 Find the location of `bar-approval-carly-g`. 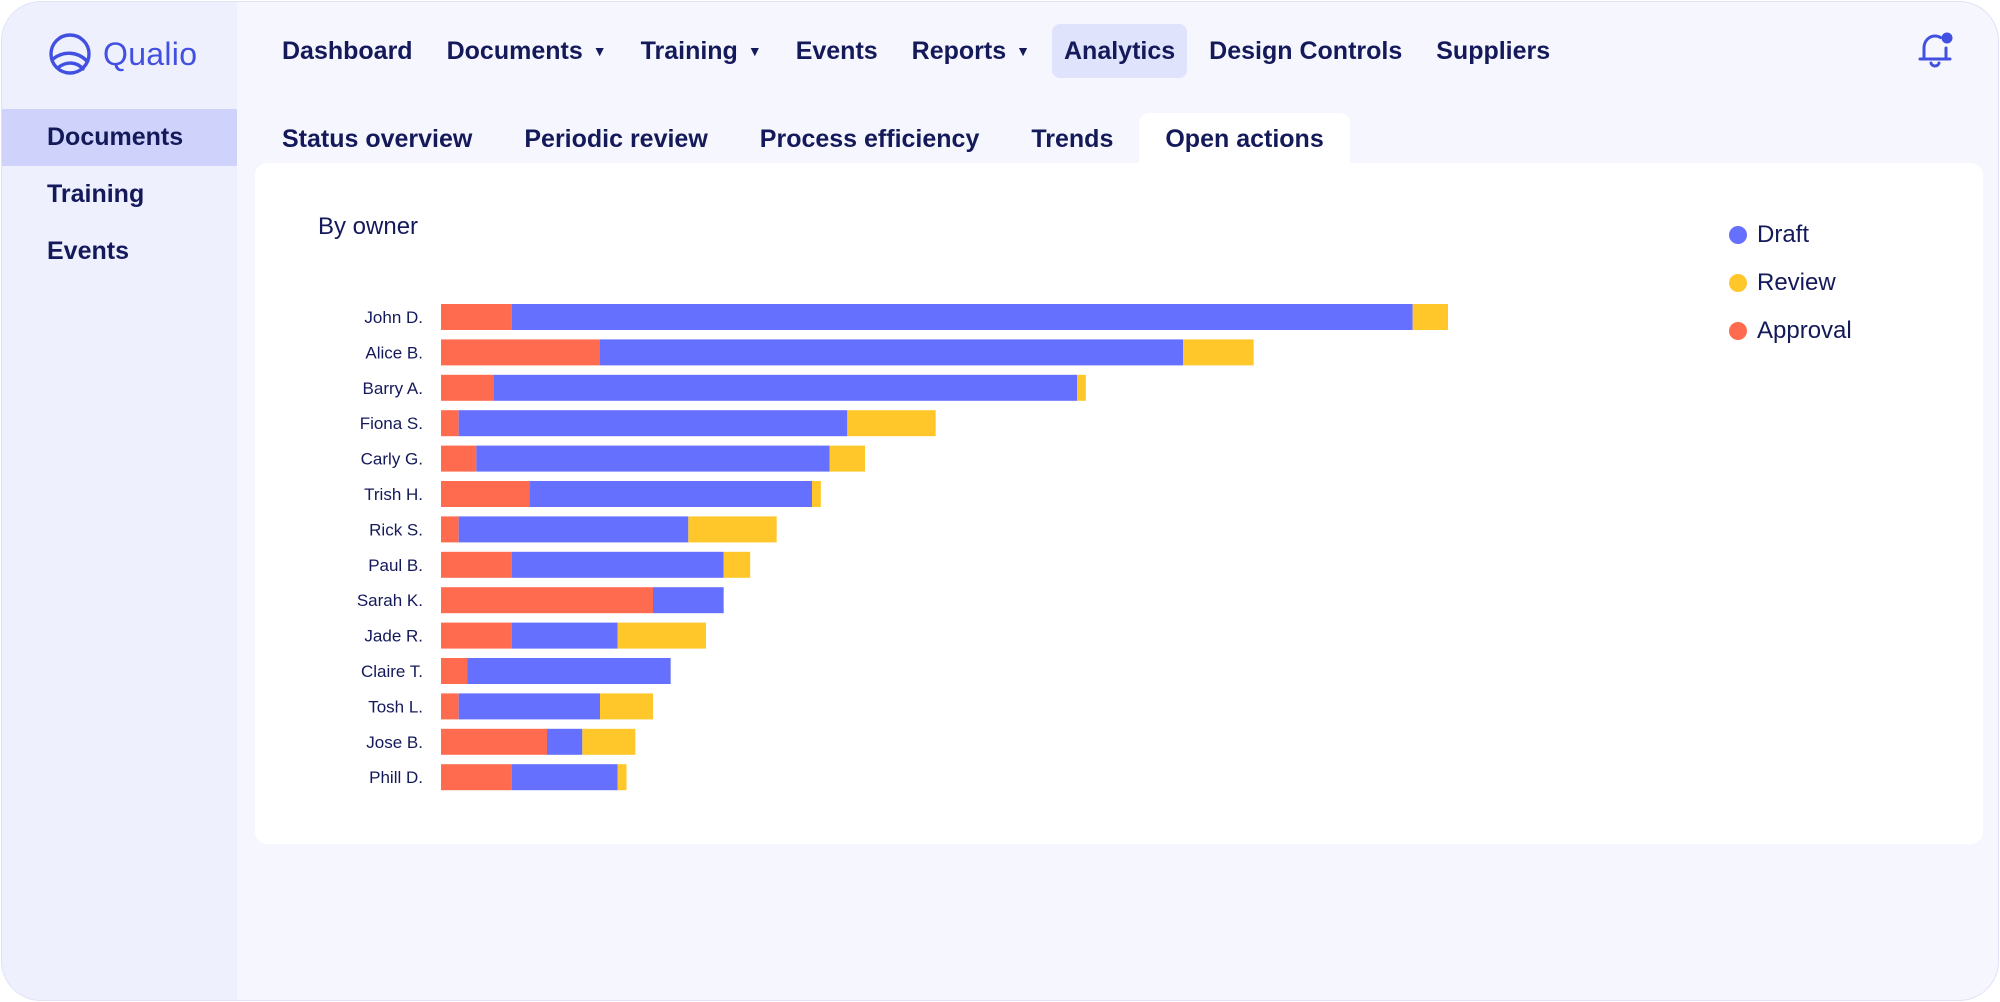

bar-approval-carly-g is located at coordinates (459, 458).